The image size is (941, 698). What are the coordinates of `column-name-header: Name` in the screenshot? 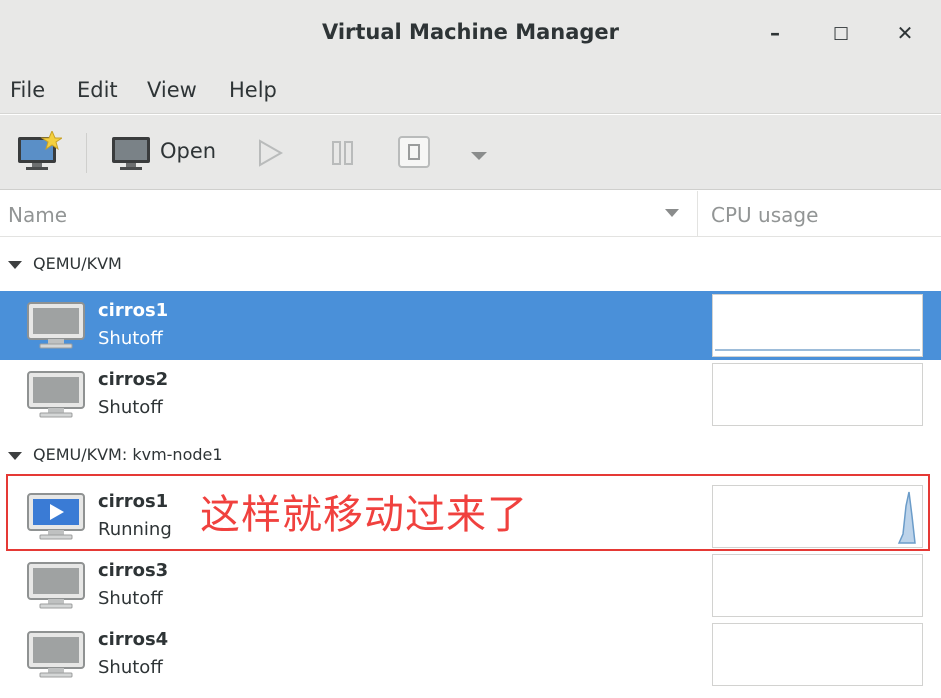 It's located at (37, 215).